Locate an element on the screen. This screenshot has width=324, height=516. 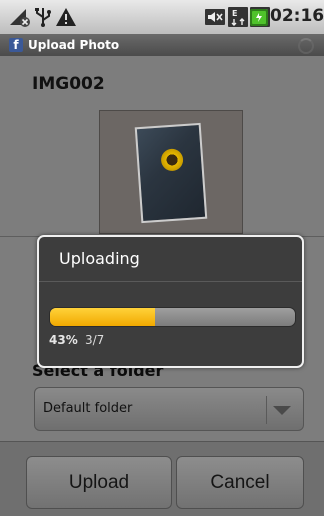
photo-preview-image is located at coordinates (171, 173).